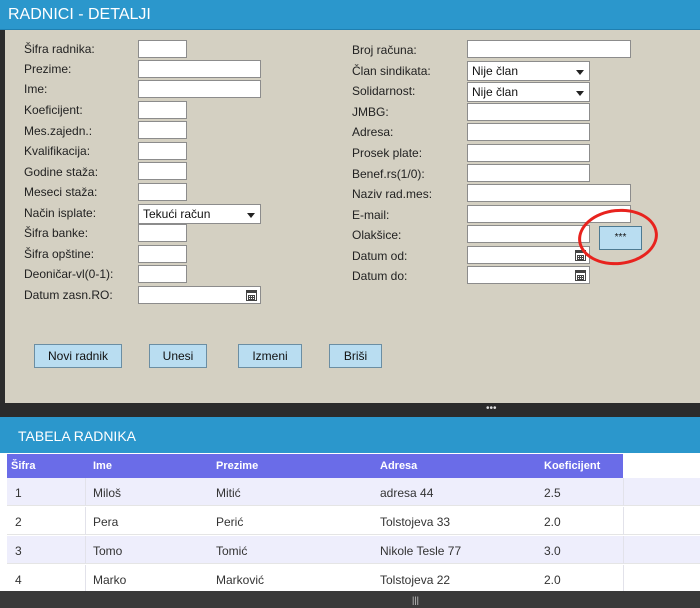 The width and height of the screenshot is (700, 608). What do you see at coordinates (350, 410) in the screenshot?
I see `splitter` at bounding box center [350, 410].